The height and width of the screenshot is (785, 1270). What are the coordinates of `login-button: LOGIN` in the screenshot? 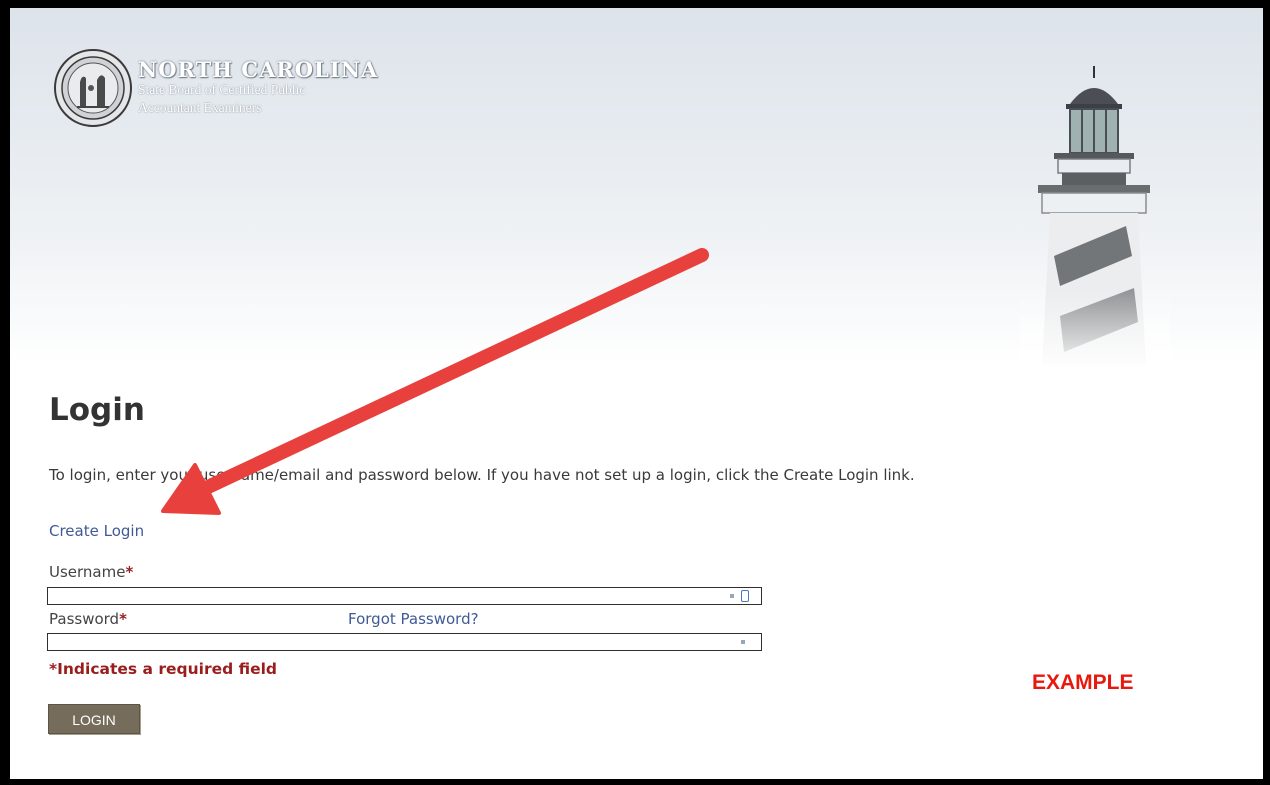 It's located at (94, 719).